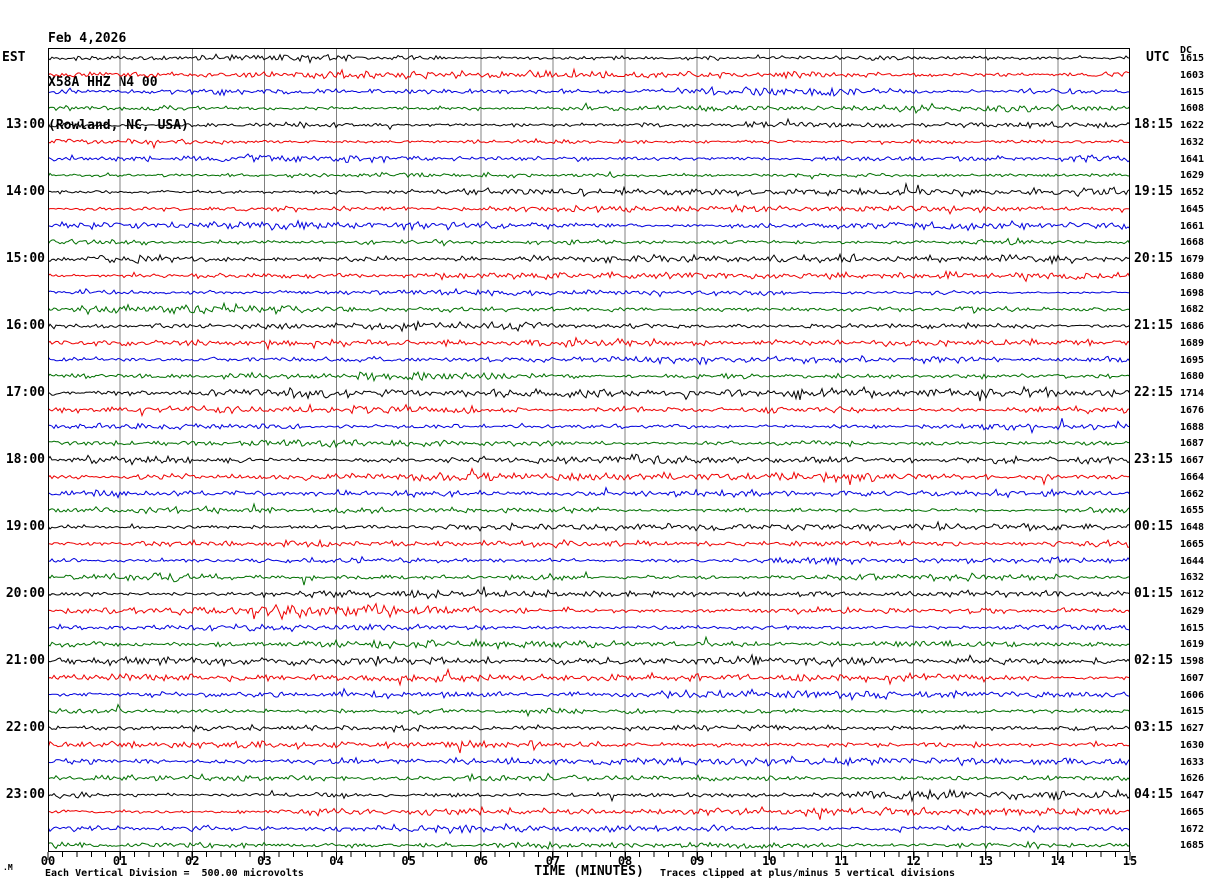 This screenshot has width=1210, height=886. What do you see at coordinates (1192, 410) in the screenshot?
I see `dc-offset-value: 1676` at bounding box center [1192, 410].